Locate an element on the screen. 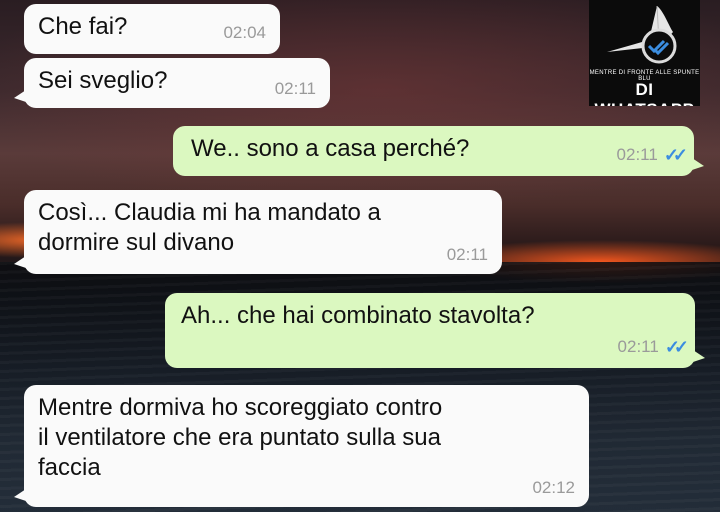 The image size is (720, 512). double-check-flag-icon is located at coordinates (642, 34).